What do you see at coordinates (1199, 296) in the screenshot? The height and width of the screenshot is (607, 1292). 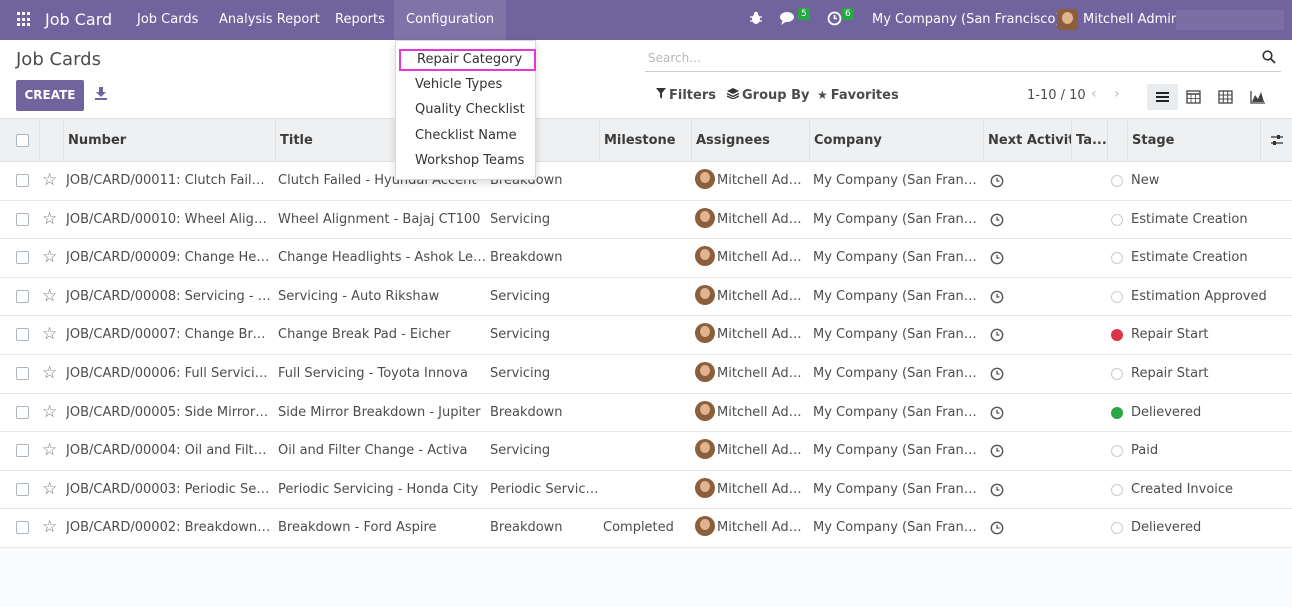 I see `cell-stage: Estimation Approved` at bounding box center [1199, 296].